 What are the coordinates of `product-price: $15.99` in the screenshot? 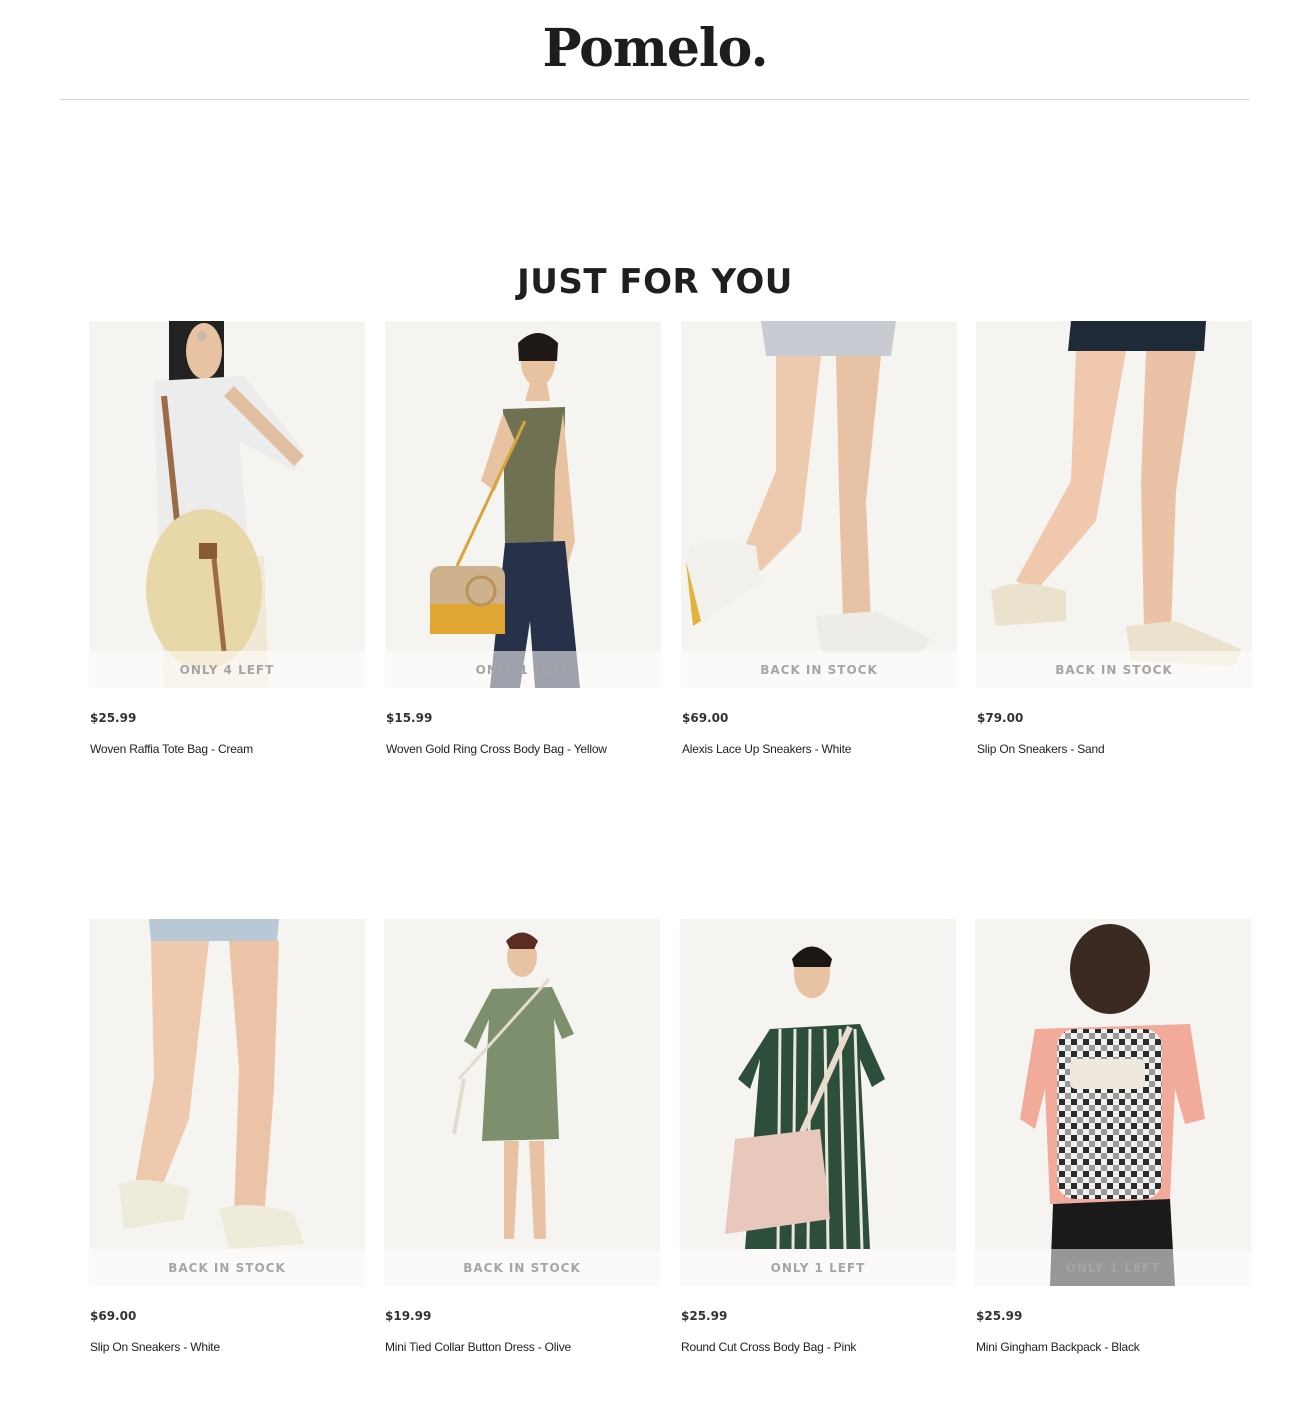 It's located at (409, 718).